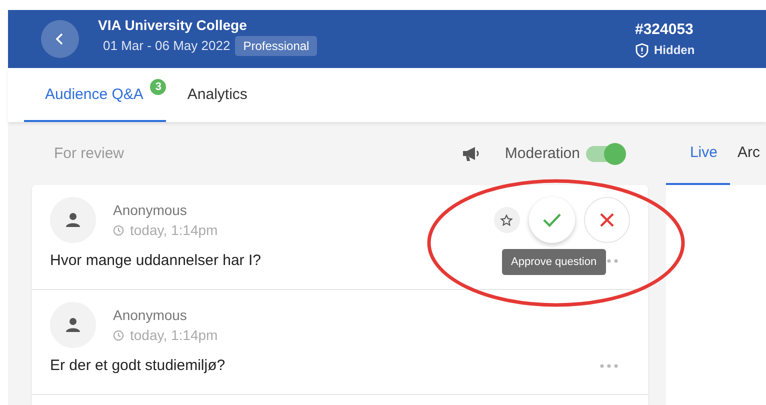 The width and height of the screenshot is (766, 405). Describe the element at coordinates (674, 50) in the screenshot. I see `visibility-label: Hidden` at that location.